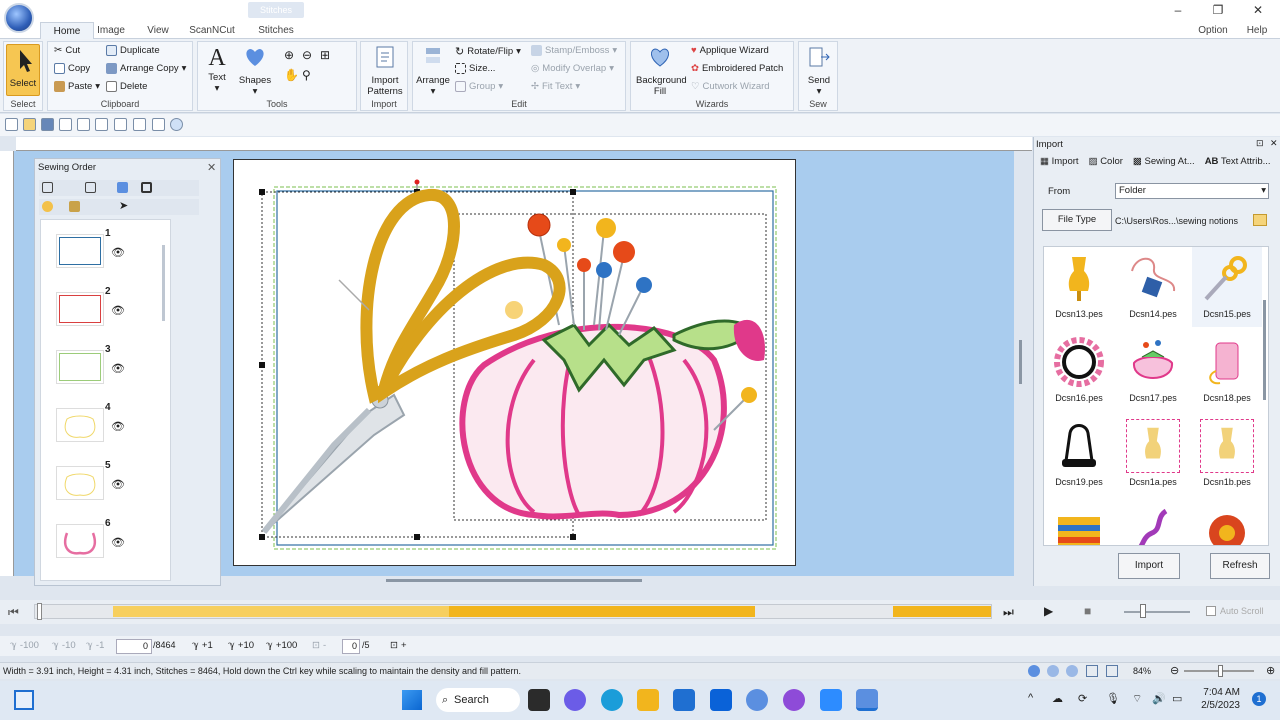  I want to click on grid-icon, so click(1092, 671).